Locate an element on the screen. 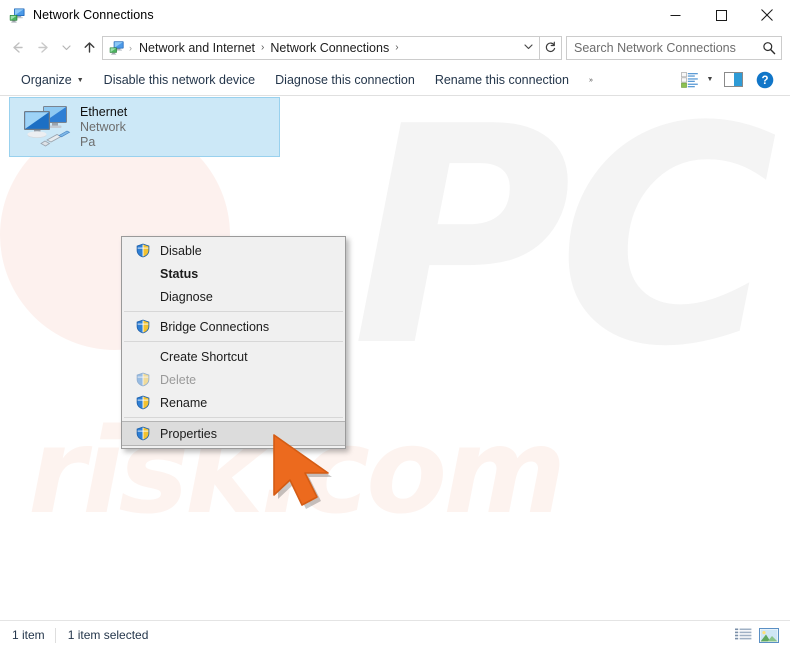  details-view-icon is located at coordinates (743, 635).